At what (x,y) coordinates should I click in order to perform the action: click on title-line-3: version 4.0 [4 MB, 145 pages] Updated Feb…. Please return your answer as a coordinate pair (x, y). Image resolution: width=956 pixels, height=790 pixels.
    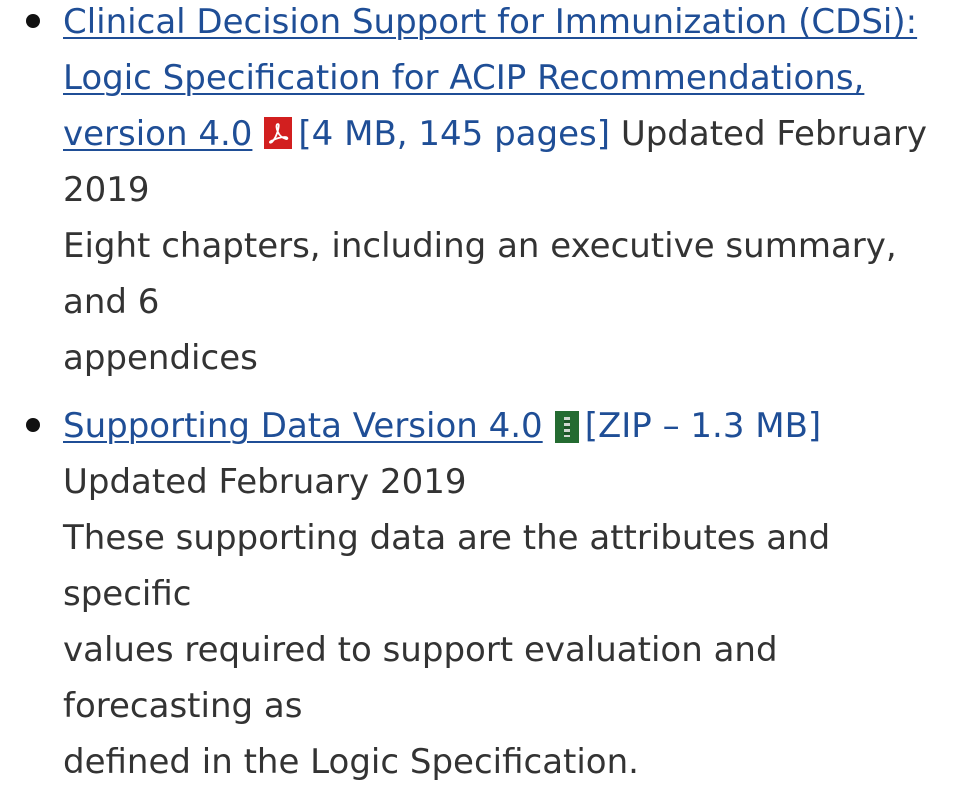
    Looking at the image, I should click on (502, 134).